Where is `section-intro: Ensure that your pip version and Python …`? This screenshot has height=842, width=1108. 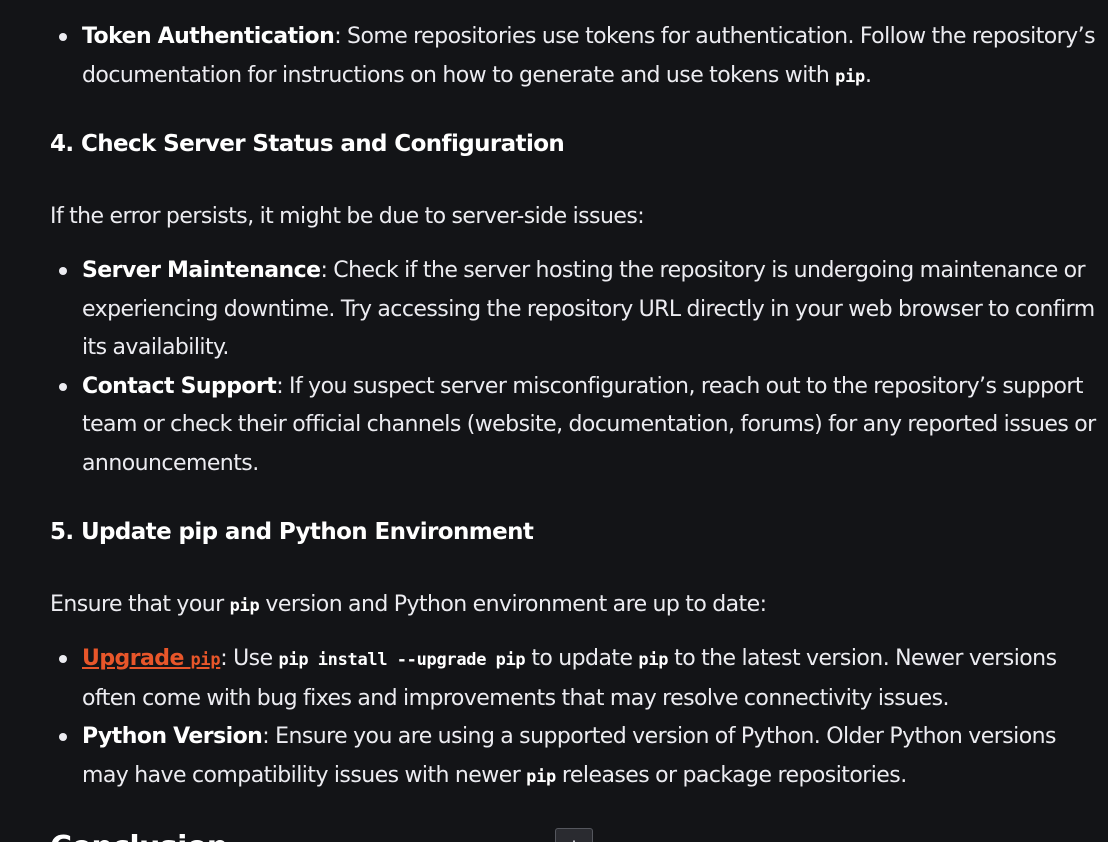
section-intro: Ensure that your pip version and Python … is located at coordinates (408, 604).